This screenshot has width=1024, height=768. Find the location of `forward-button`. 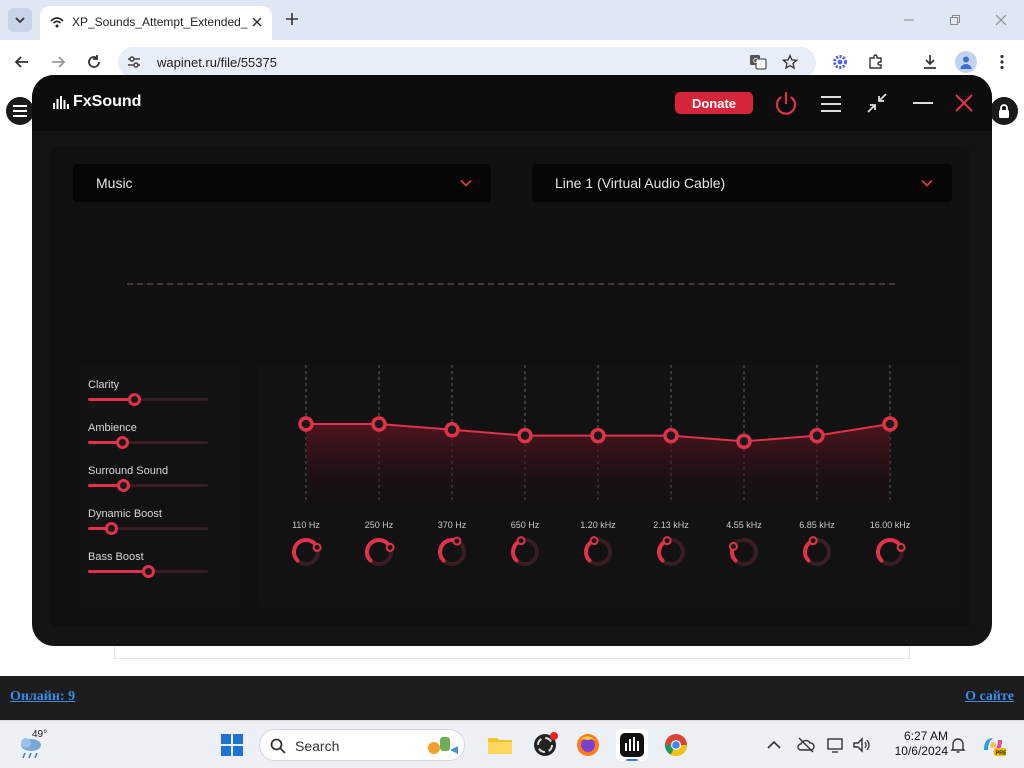

forward-button is located at coordinates (58, 62).